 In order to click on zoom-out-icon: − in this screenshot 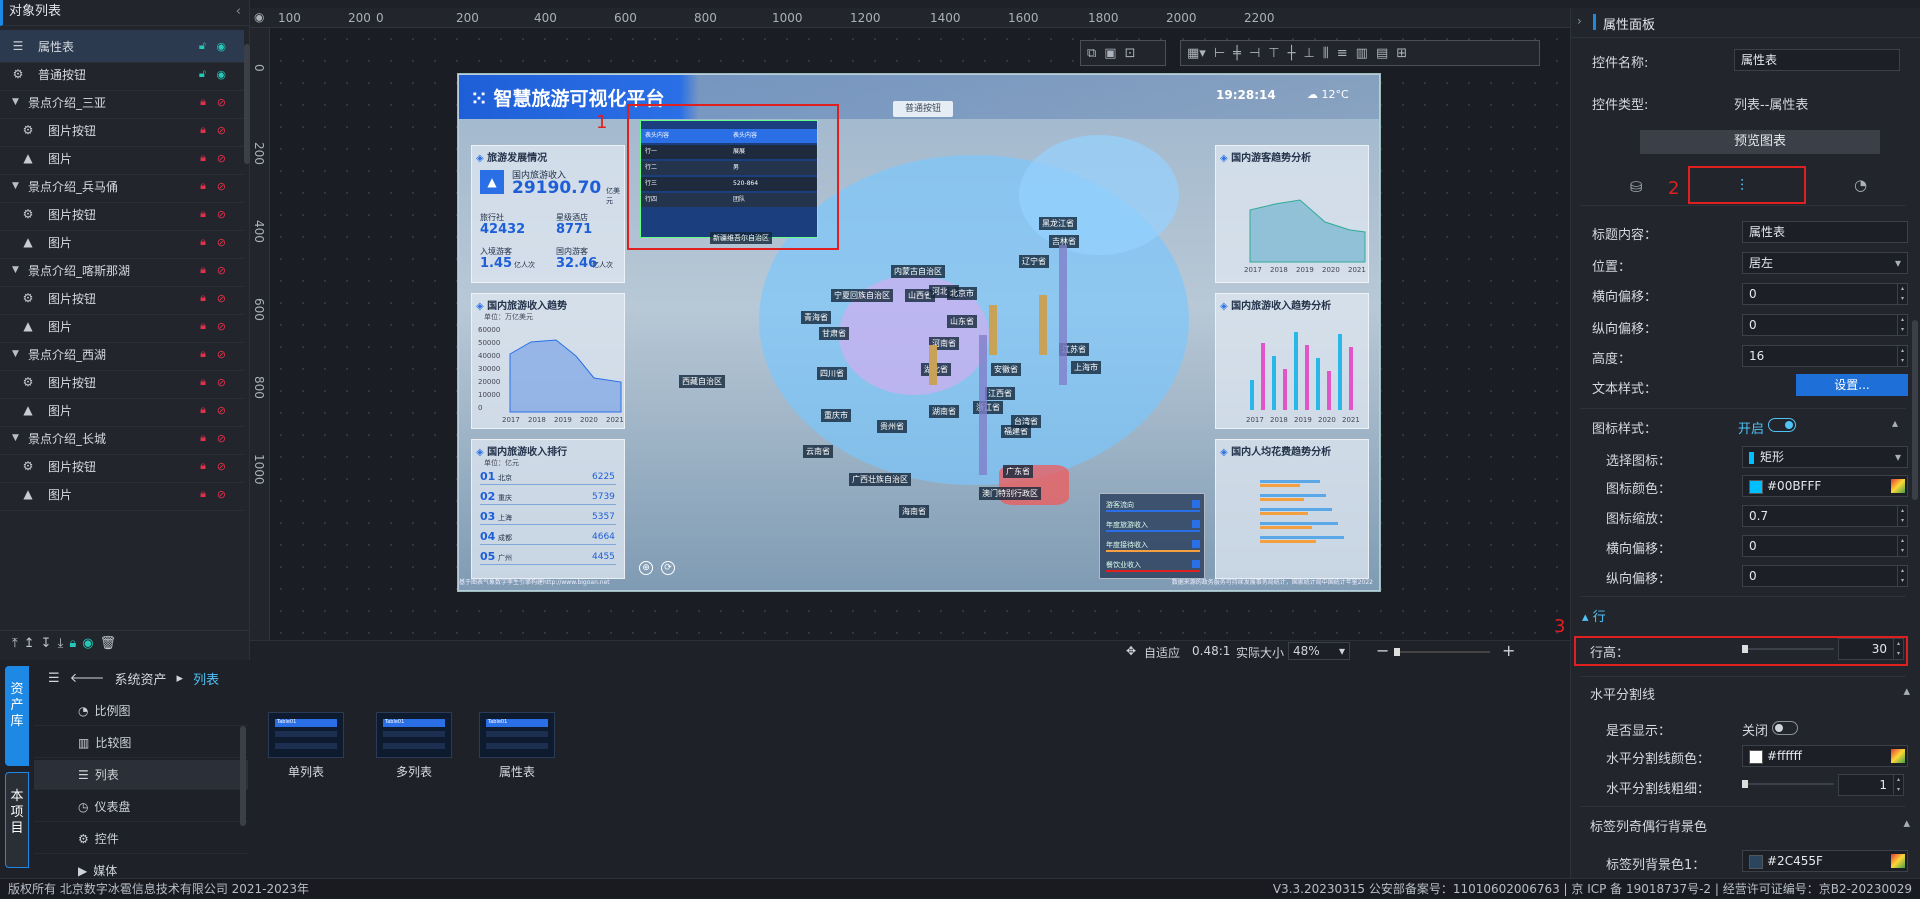, I will do `click(1382, 650)`.